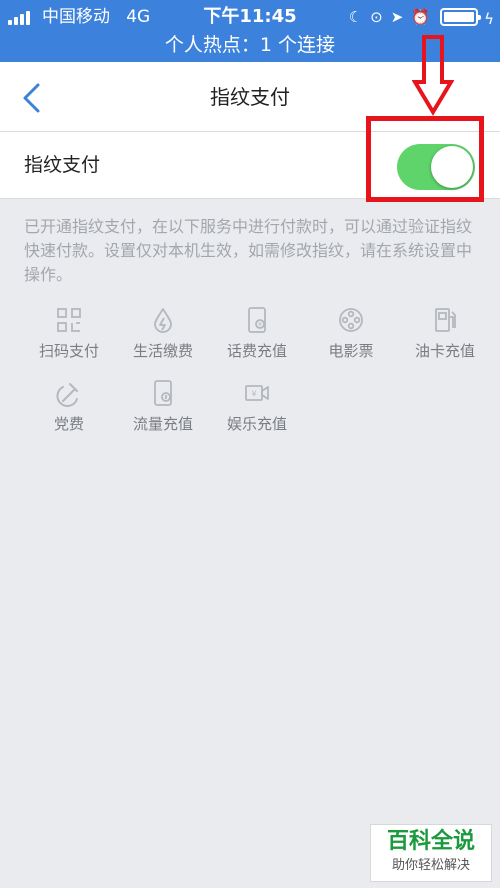  I want to click on rotation-lock-icon: ⊙, so click(376, 17).